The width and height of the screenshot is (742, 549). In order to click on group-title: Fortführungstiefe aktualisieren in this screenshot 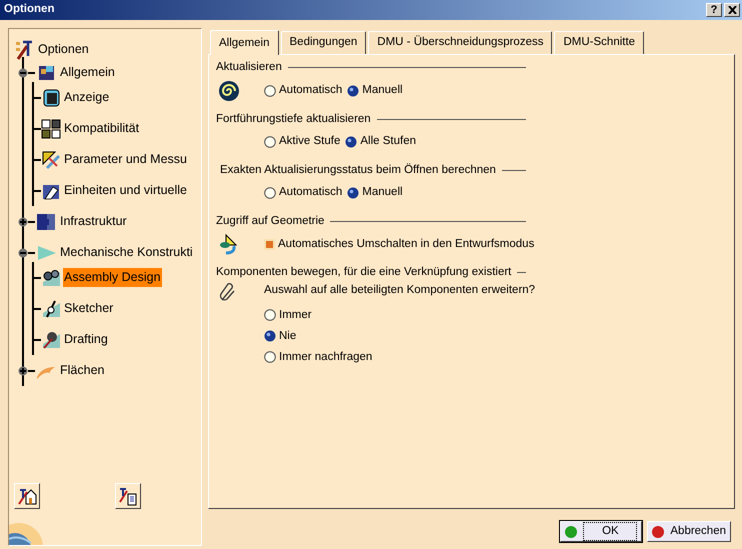, I will do `click(293, 119)`.